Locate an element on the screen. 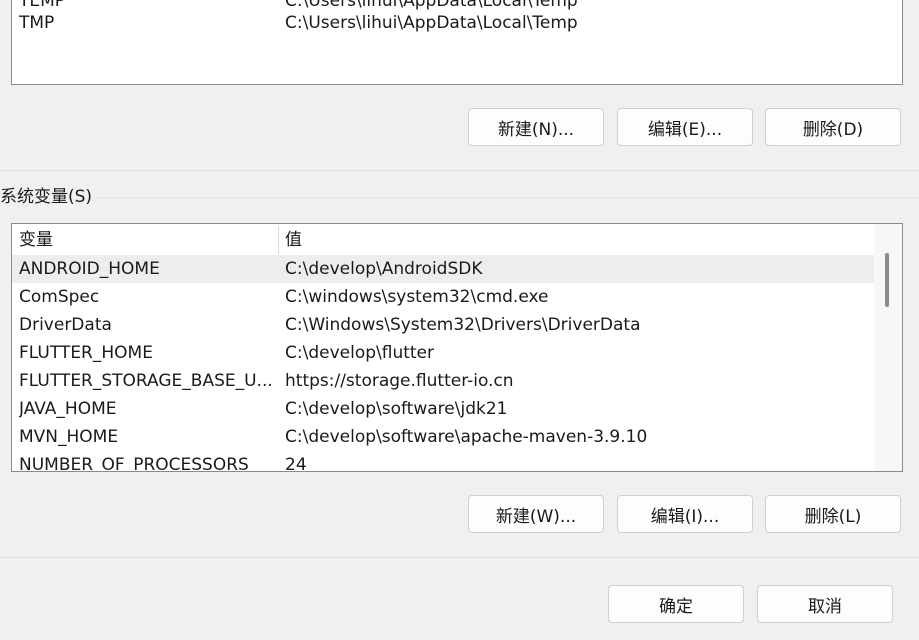 This screenshot has width=919, height=640. vertical-scrollbar is located at coordinates (888, 347).